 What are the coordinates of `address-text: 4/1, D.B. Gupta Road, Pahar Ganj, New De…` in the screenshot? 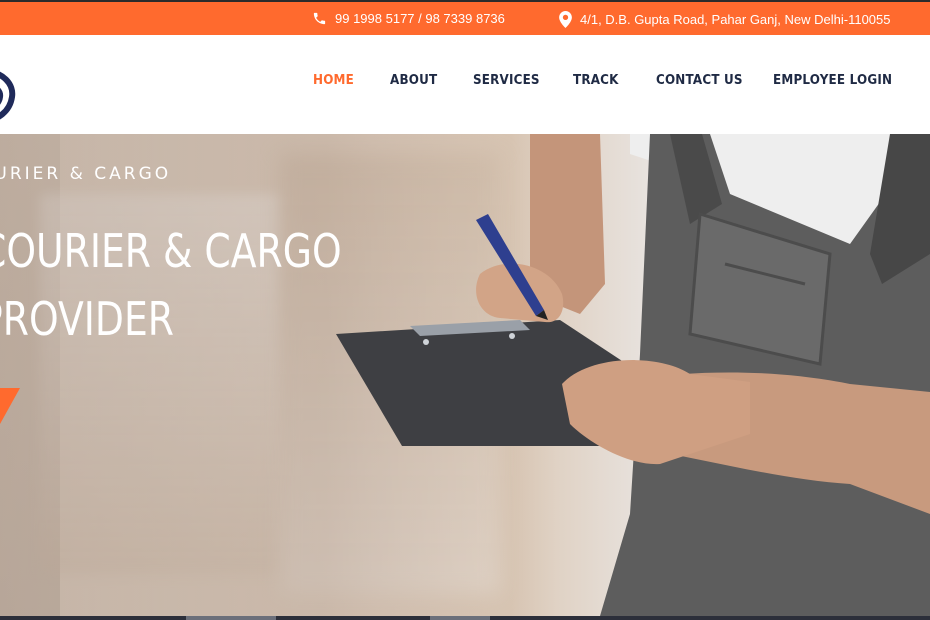 It's located at (735, 19).